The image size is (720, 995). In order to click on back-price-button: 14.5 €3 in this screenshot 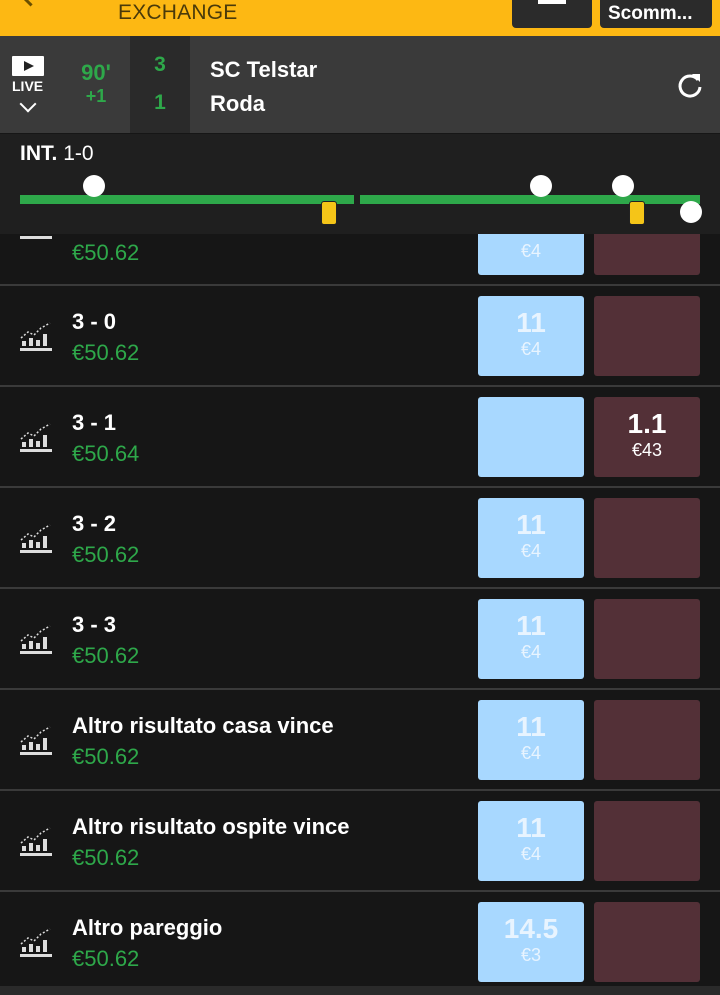, I will do `click(531, 942)`.